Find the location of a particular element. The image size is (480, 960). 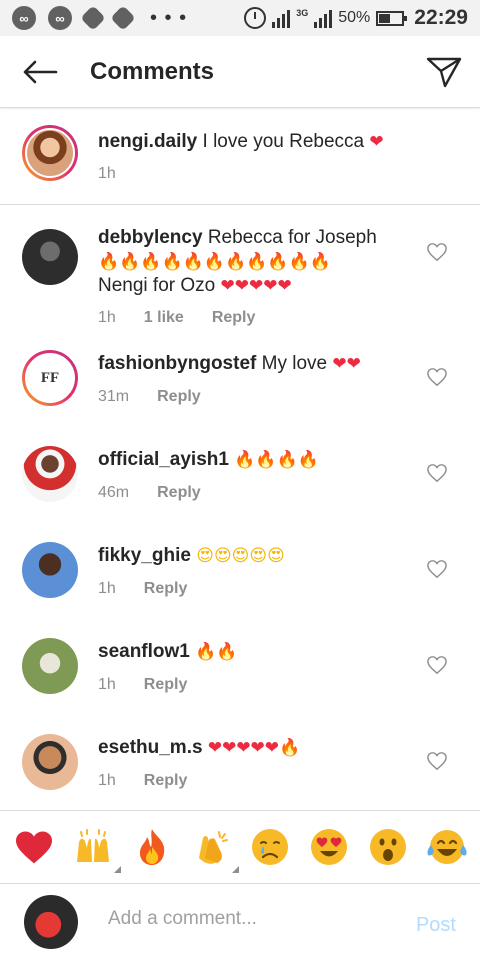

comment-meta: 1h 1 like Reply is located at coordinates (176, 318).